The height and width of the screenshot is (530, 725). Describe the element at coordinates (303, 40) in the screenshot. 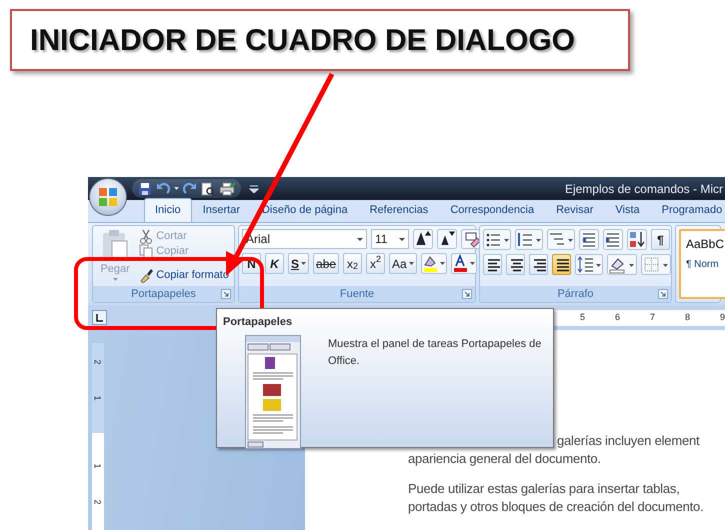

I see `callout-text: INICIADOR DE CUADRO DE DIALOGO` at that location.